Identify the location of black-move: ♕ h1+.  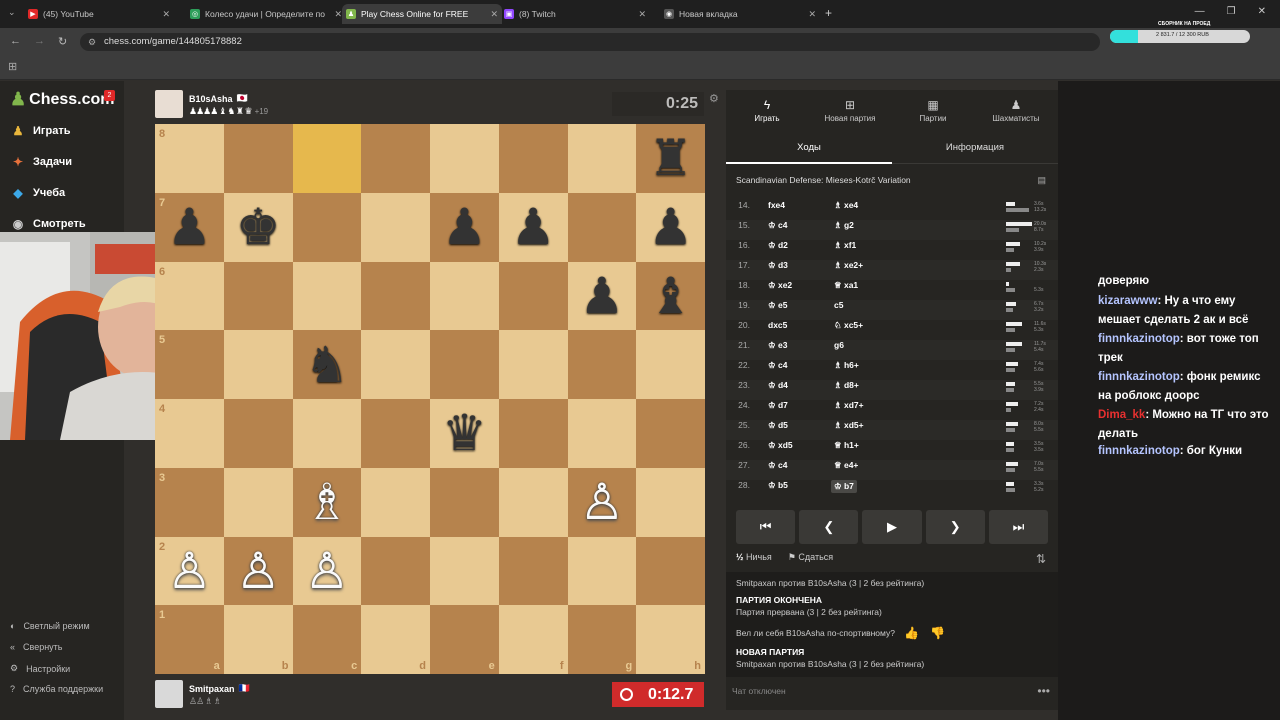
(846, 445).